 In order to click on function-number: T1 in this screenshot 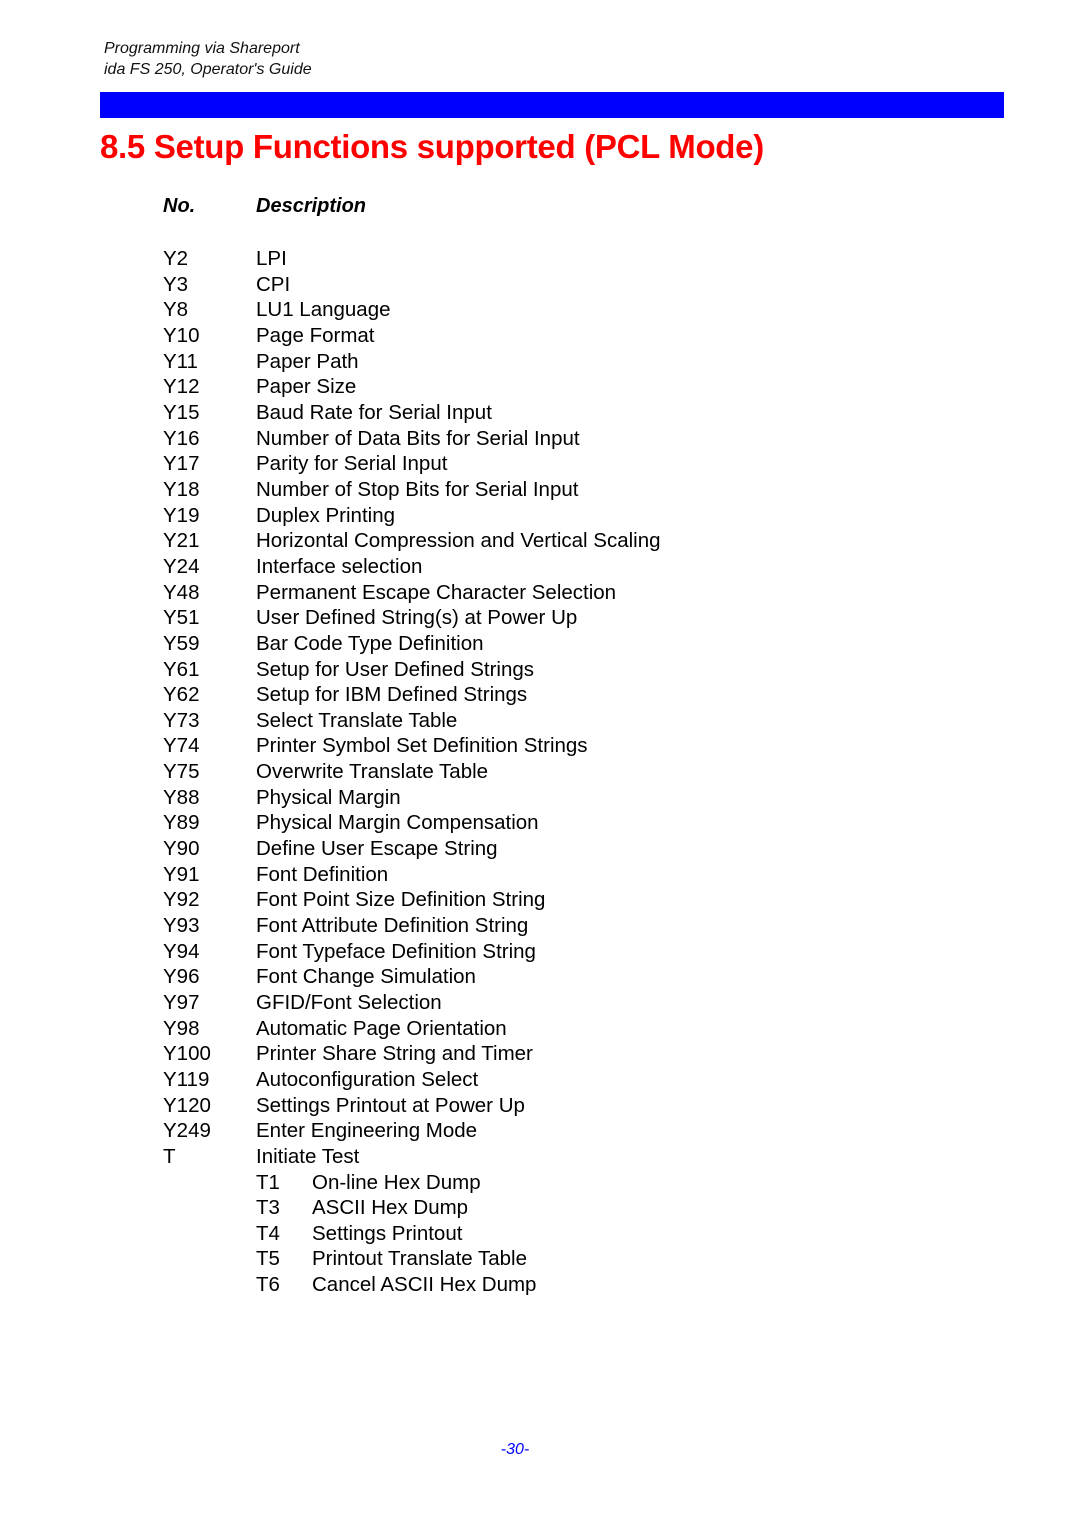, I will do `click(268, 1182)`.